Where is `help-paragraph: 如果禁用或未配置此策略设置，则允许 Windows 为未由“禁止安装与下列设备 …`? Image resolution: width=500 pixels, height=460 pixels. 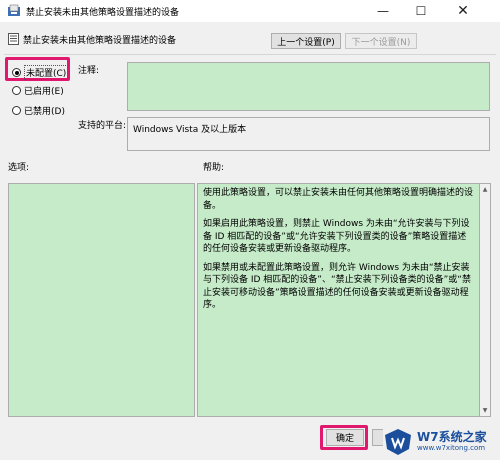 help-paragraph: 如果禁用或未配置此策略设置，则允许 Windows 为未由“禁止安装与下列设备 … is located at coordinates (337, 286).